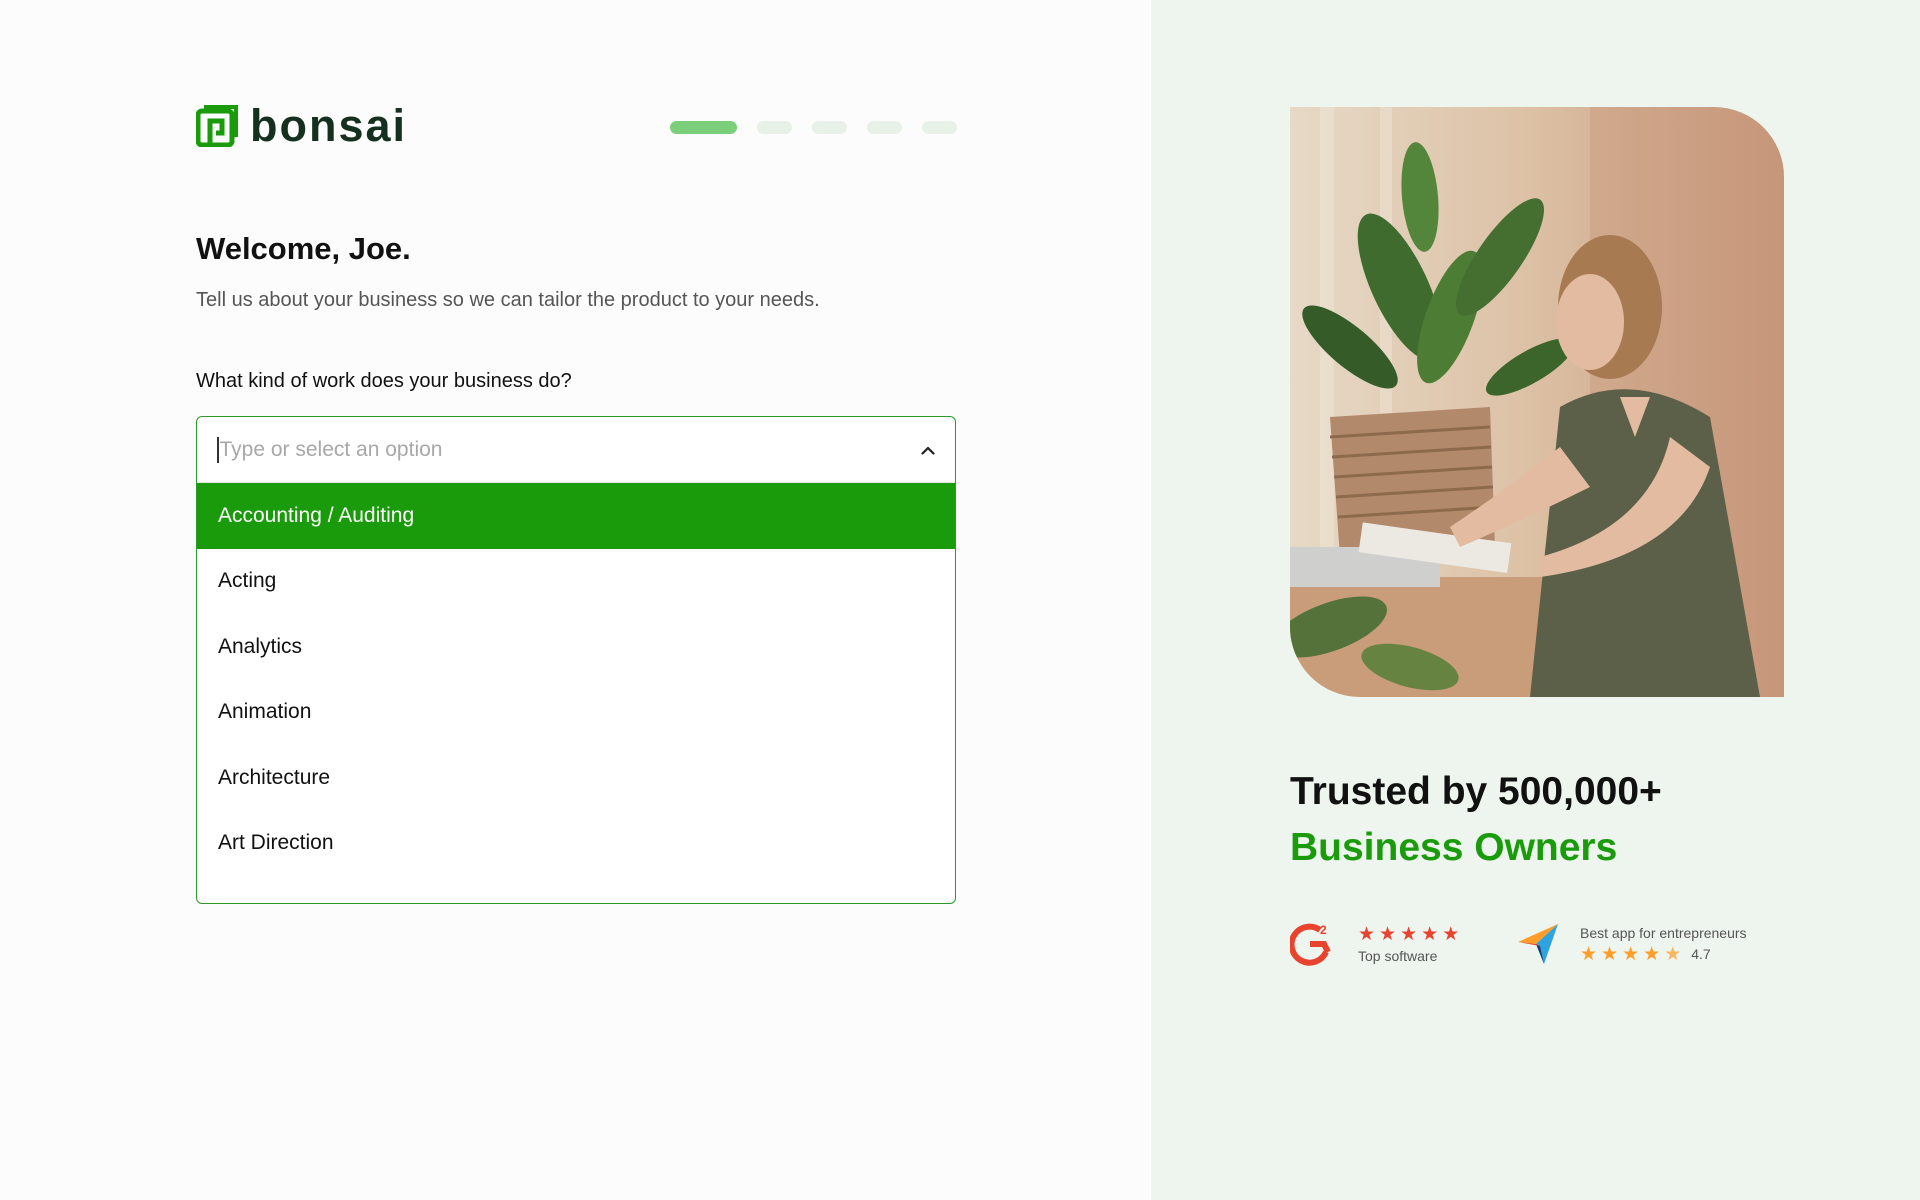 The width and height of the screenshot is (1920, 1200). Describe the element at coordinates (1663, 932) in the screenshot. I see `capterra-caption: Best app for entrepreneurs` at that location.